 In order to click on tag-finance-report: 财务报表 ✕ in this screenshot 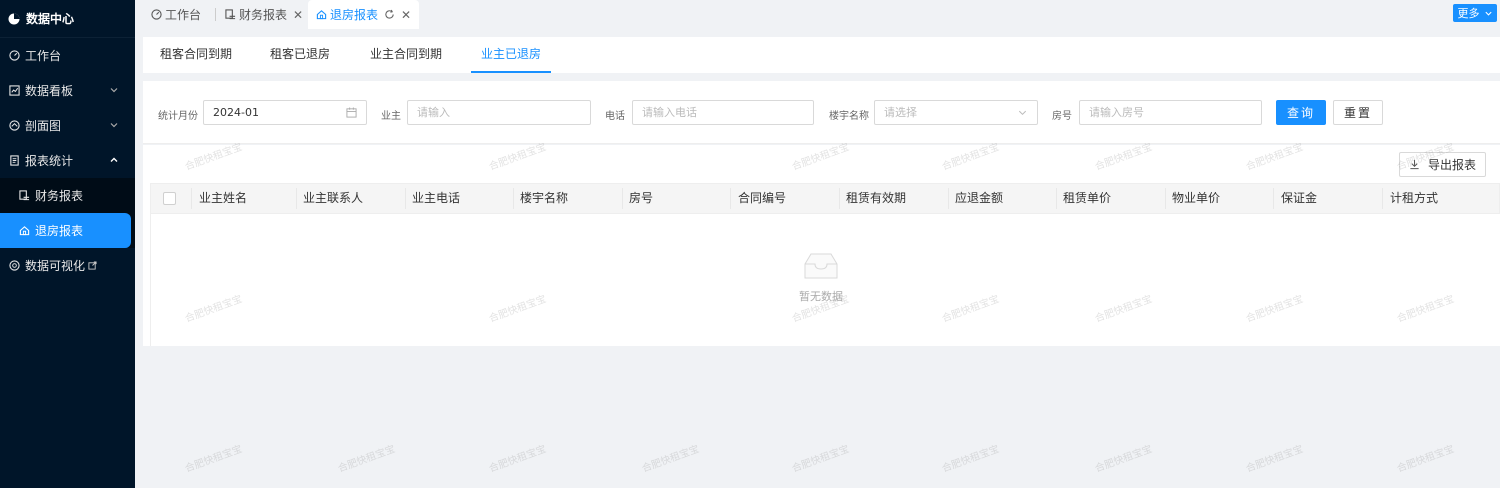, I will do `click(264, 14)`.